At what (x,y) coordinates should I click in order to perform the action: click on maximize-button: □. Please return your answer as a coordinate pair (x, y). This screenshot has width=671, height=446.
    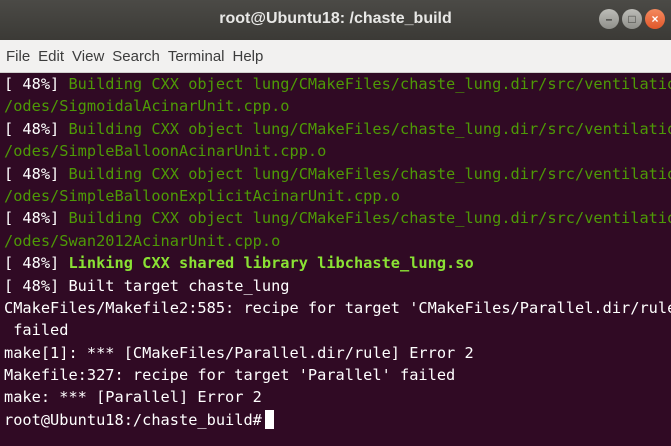
    Looking at the image, I should click on (632, 19).